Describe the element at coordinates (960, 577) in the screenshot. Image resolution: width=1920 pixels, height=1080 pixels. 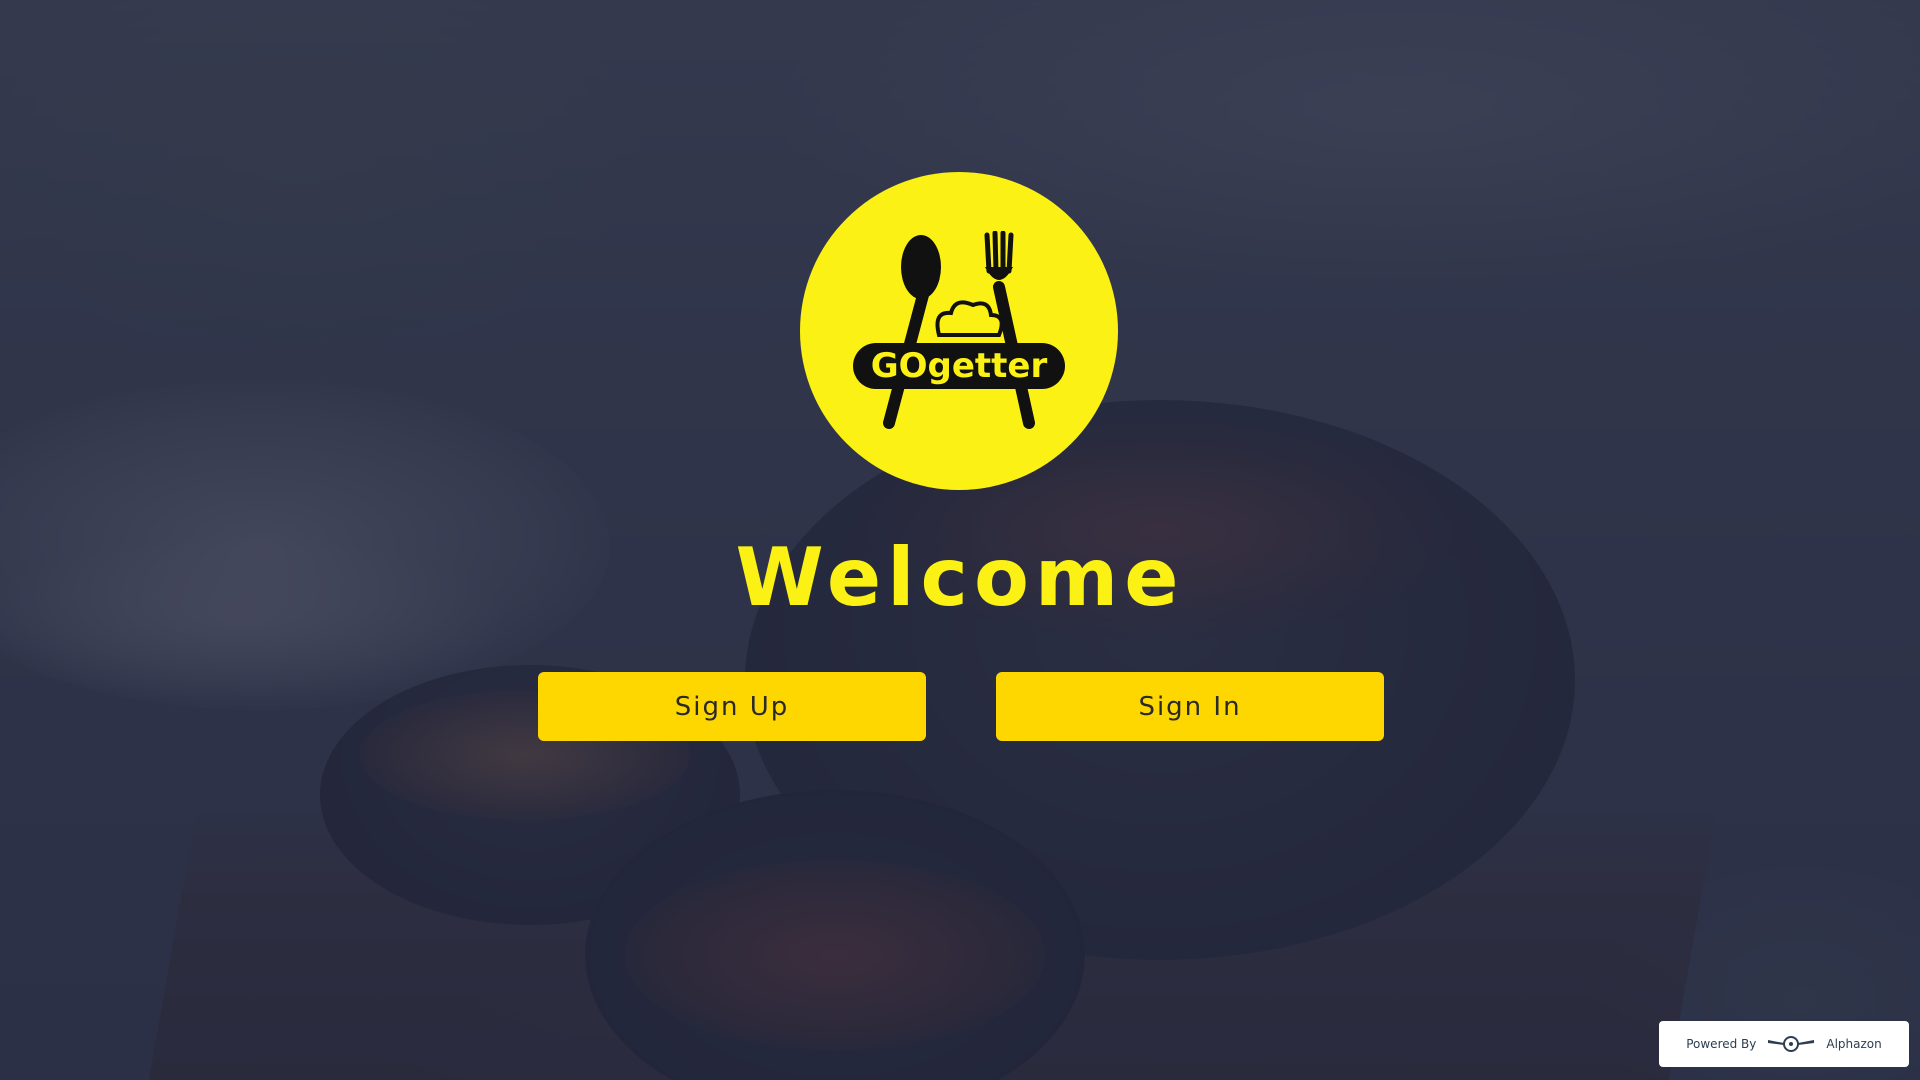
I see `welcome-heading: Welcome` at that location.